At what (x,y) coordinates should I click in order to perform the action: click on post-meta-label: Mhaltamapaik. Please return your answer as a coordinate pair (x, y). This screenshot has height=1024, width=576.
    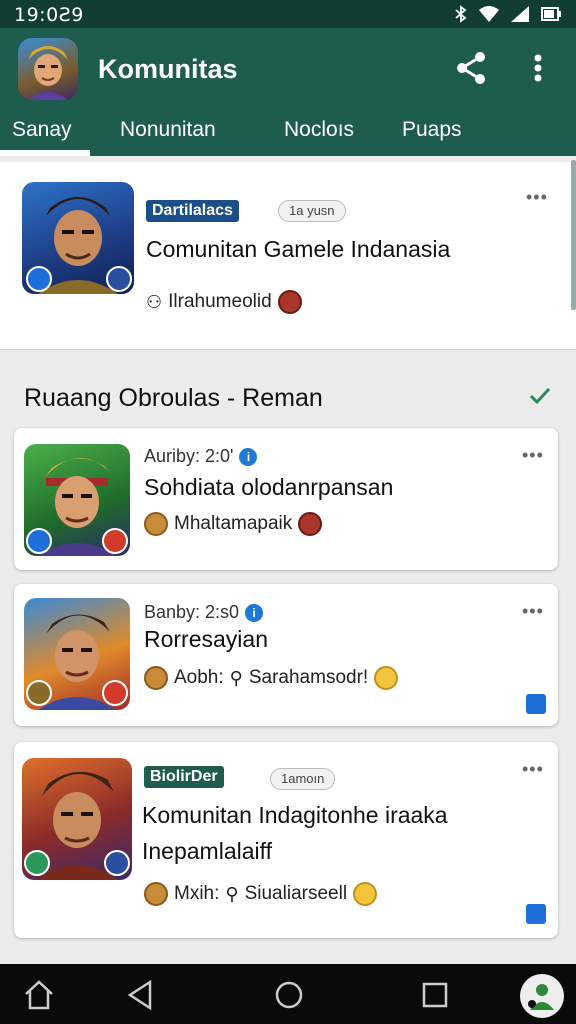
    Looking at the image, I should click on (233, 523).